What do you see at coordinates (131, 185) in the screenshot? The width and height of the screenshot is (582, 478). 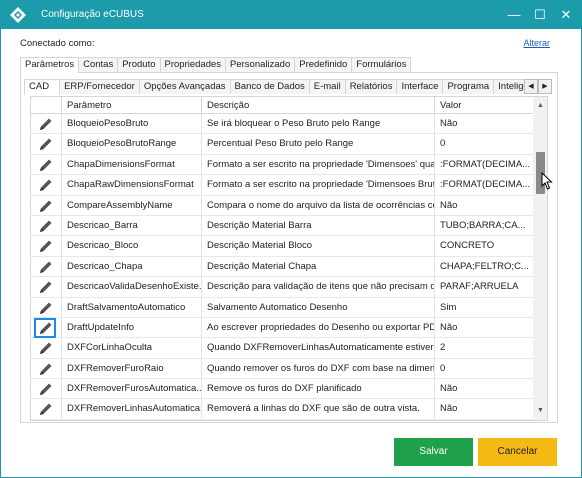 I see `param-cell: ChapaRawDimensionsFormat` at bounding box center [131, 185].